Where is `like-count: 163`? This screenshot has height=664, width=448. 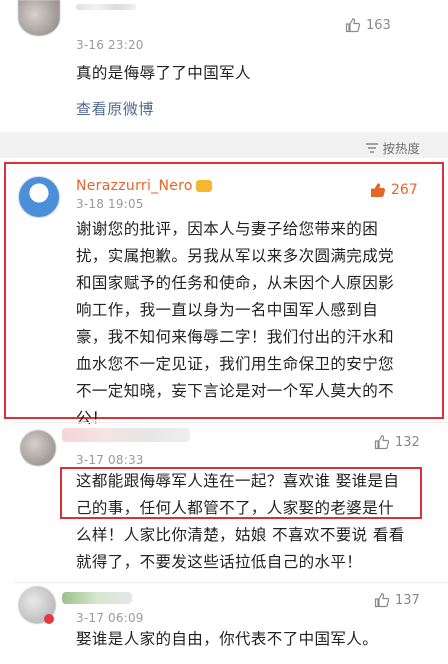 like-count: 163 is located at coordinates (378, 25).